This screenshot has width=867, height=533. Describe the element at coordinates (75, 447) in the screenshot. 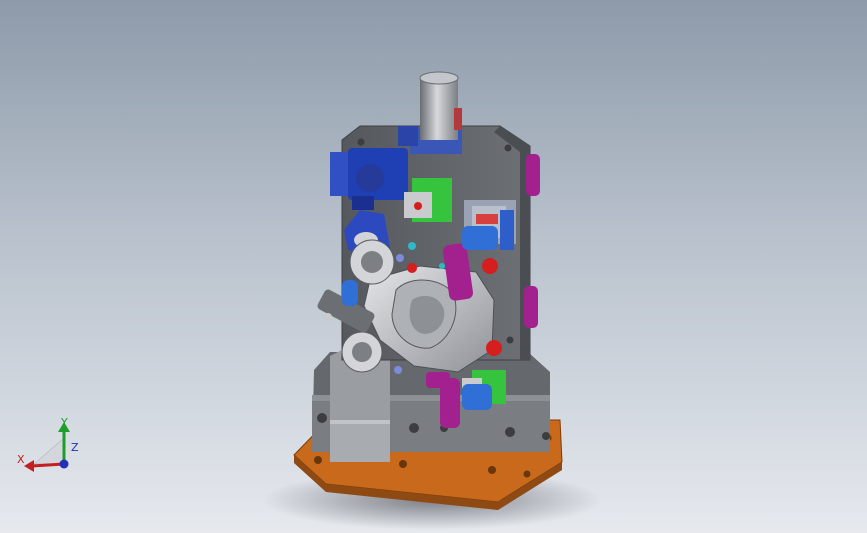

I see `z-axis-label: Z` at that location.